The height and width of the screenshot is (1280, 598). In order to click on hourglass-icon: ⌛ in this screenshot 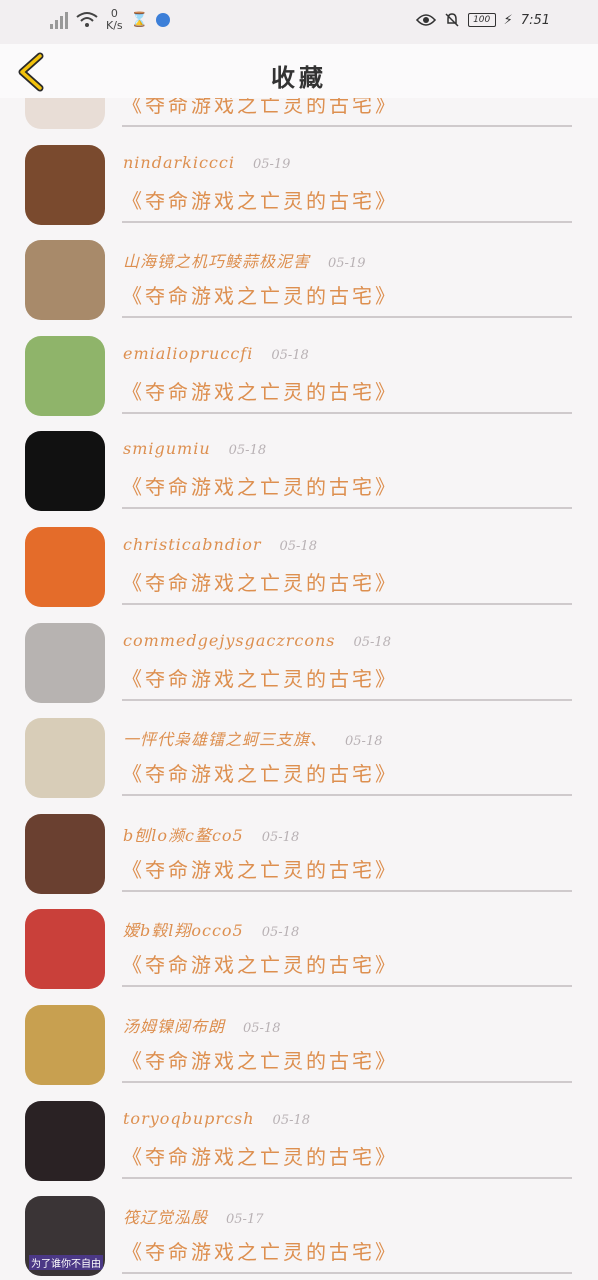, I will do `click(139, 20)`.